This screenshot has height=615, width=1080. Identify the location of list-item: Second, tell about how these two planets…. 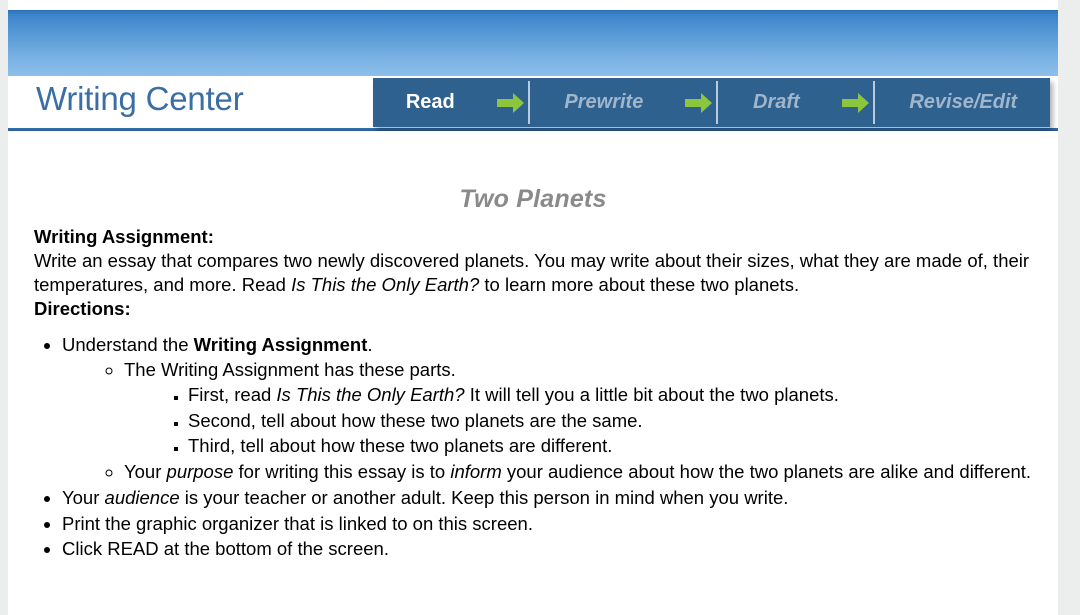
(623, 421).